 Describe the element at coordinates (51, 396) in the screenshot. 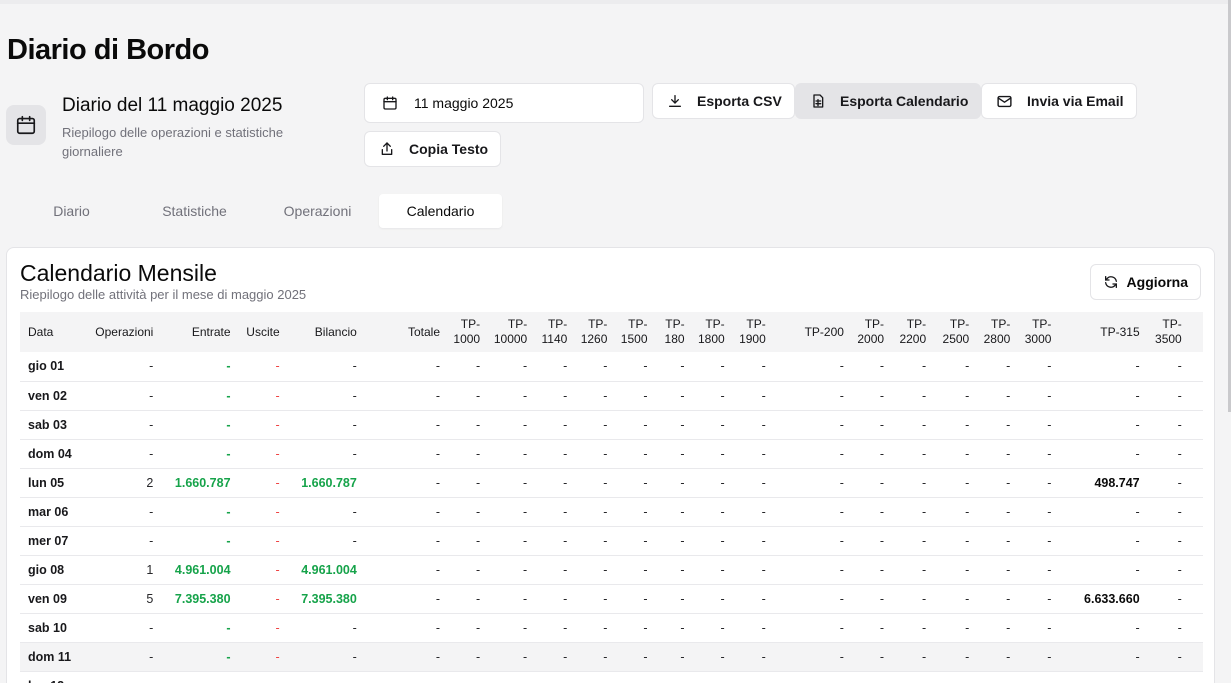

I see `table-cell: ven 02` at that location.